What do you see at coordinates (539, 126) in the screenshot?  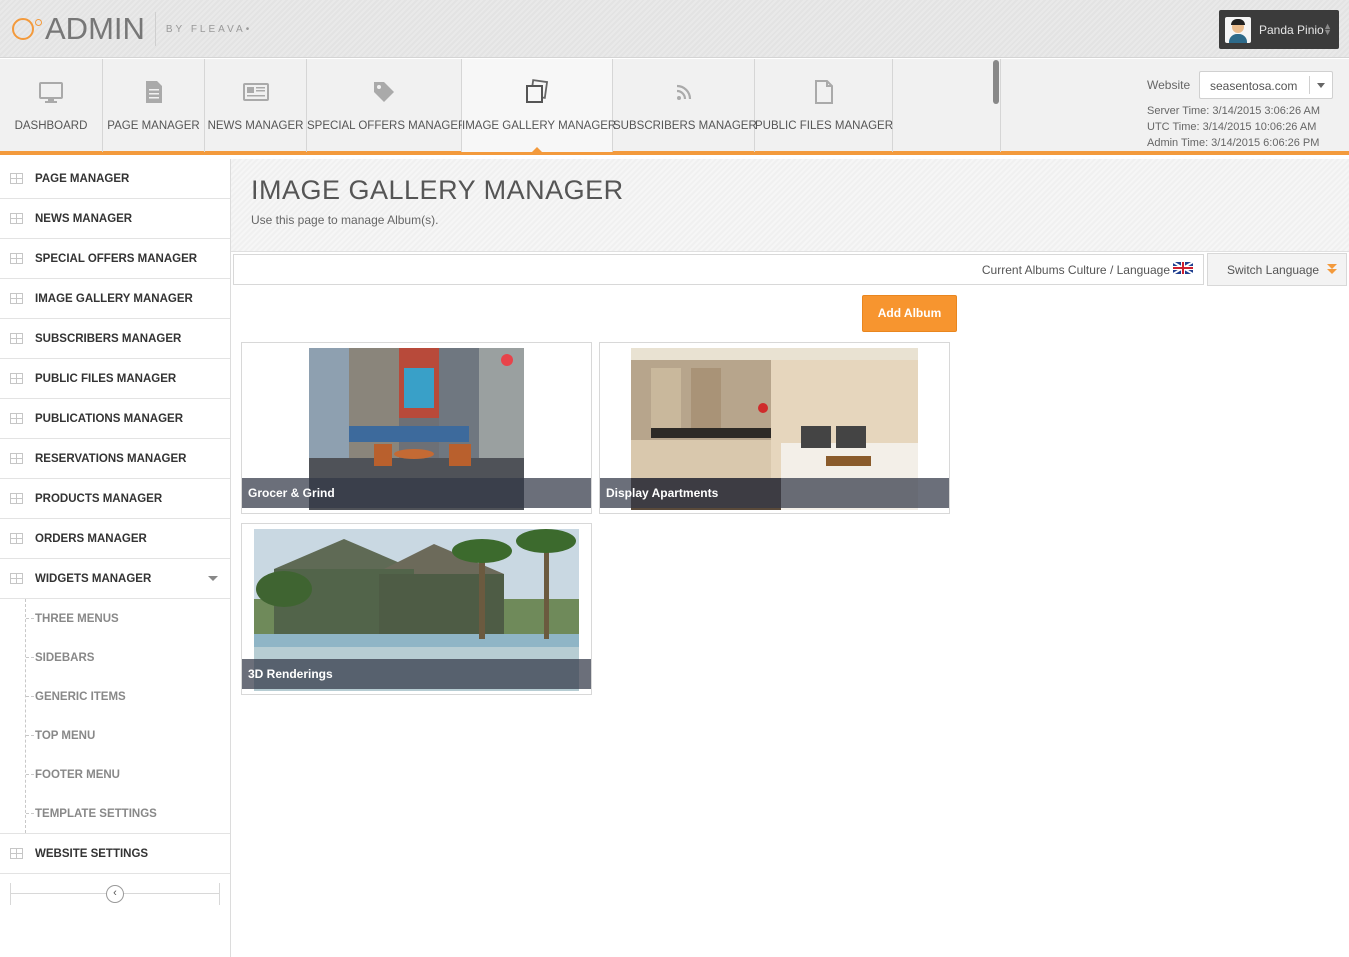 I see `nav-item-label: IMAGE GALLERY MANAGER` at bounding box center [539, 126].